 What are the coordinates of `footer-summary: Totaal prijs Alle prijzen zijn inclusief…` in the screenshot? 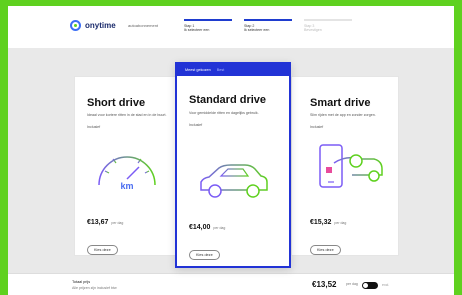 It's located at (231, 284).